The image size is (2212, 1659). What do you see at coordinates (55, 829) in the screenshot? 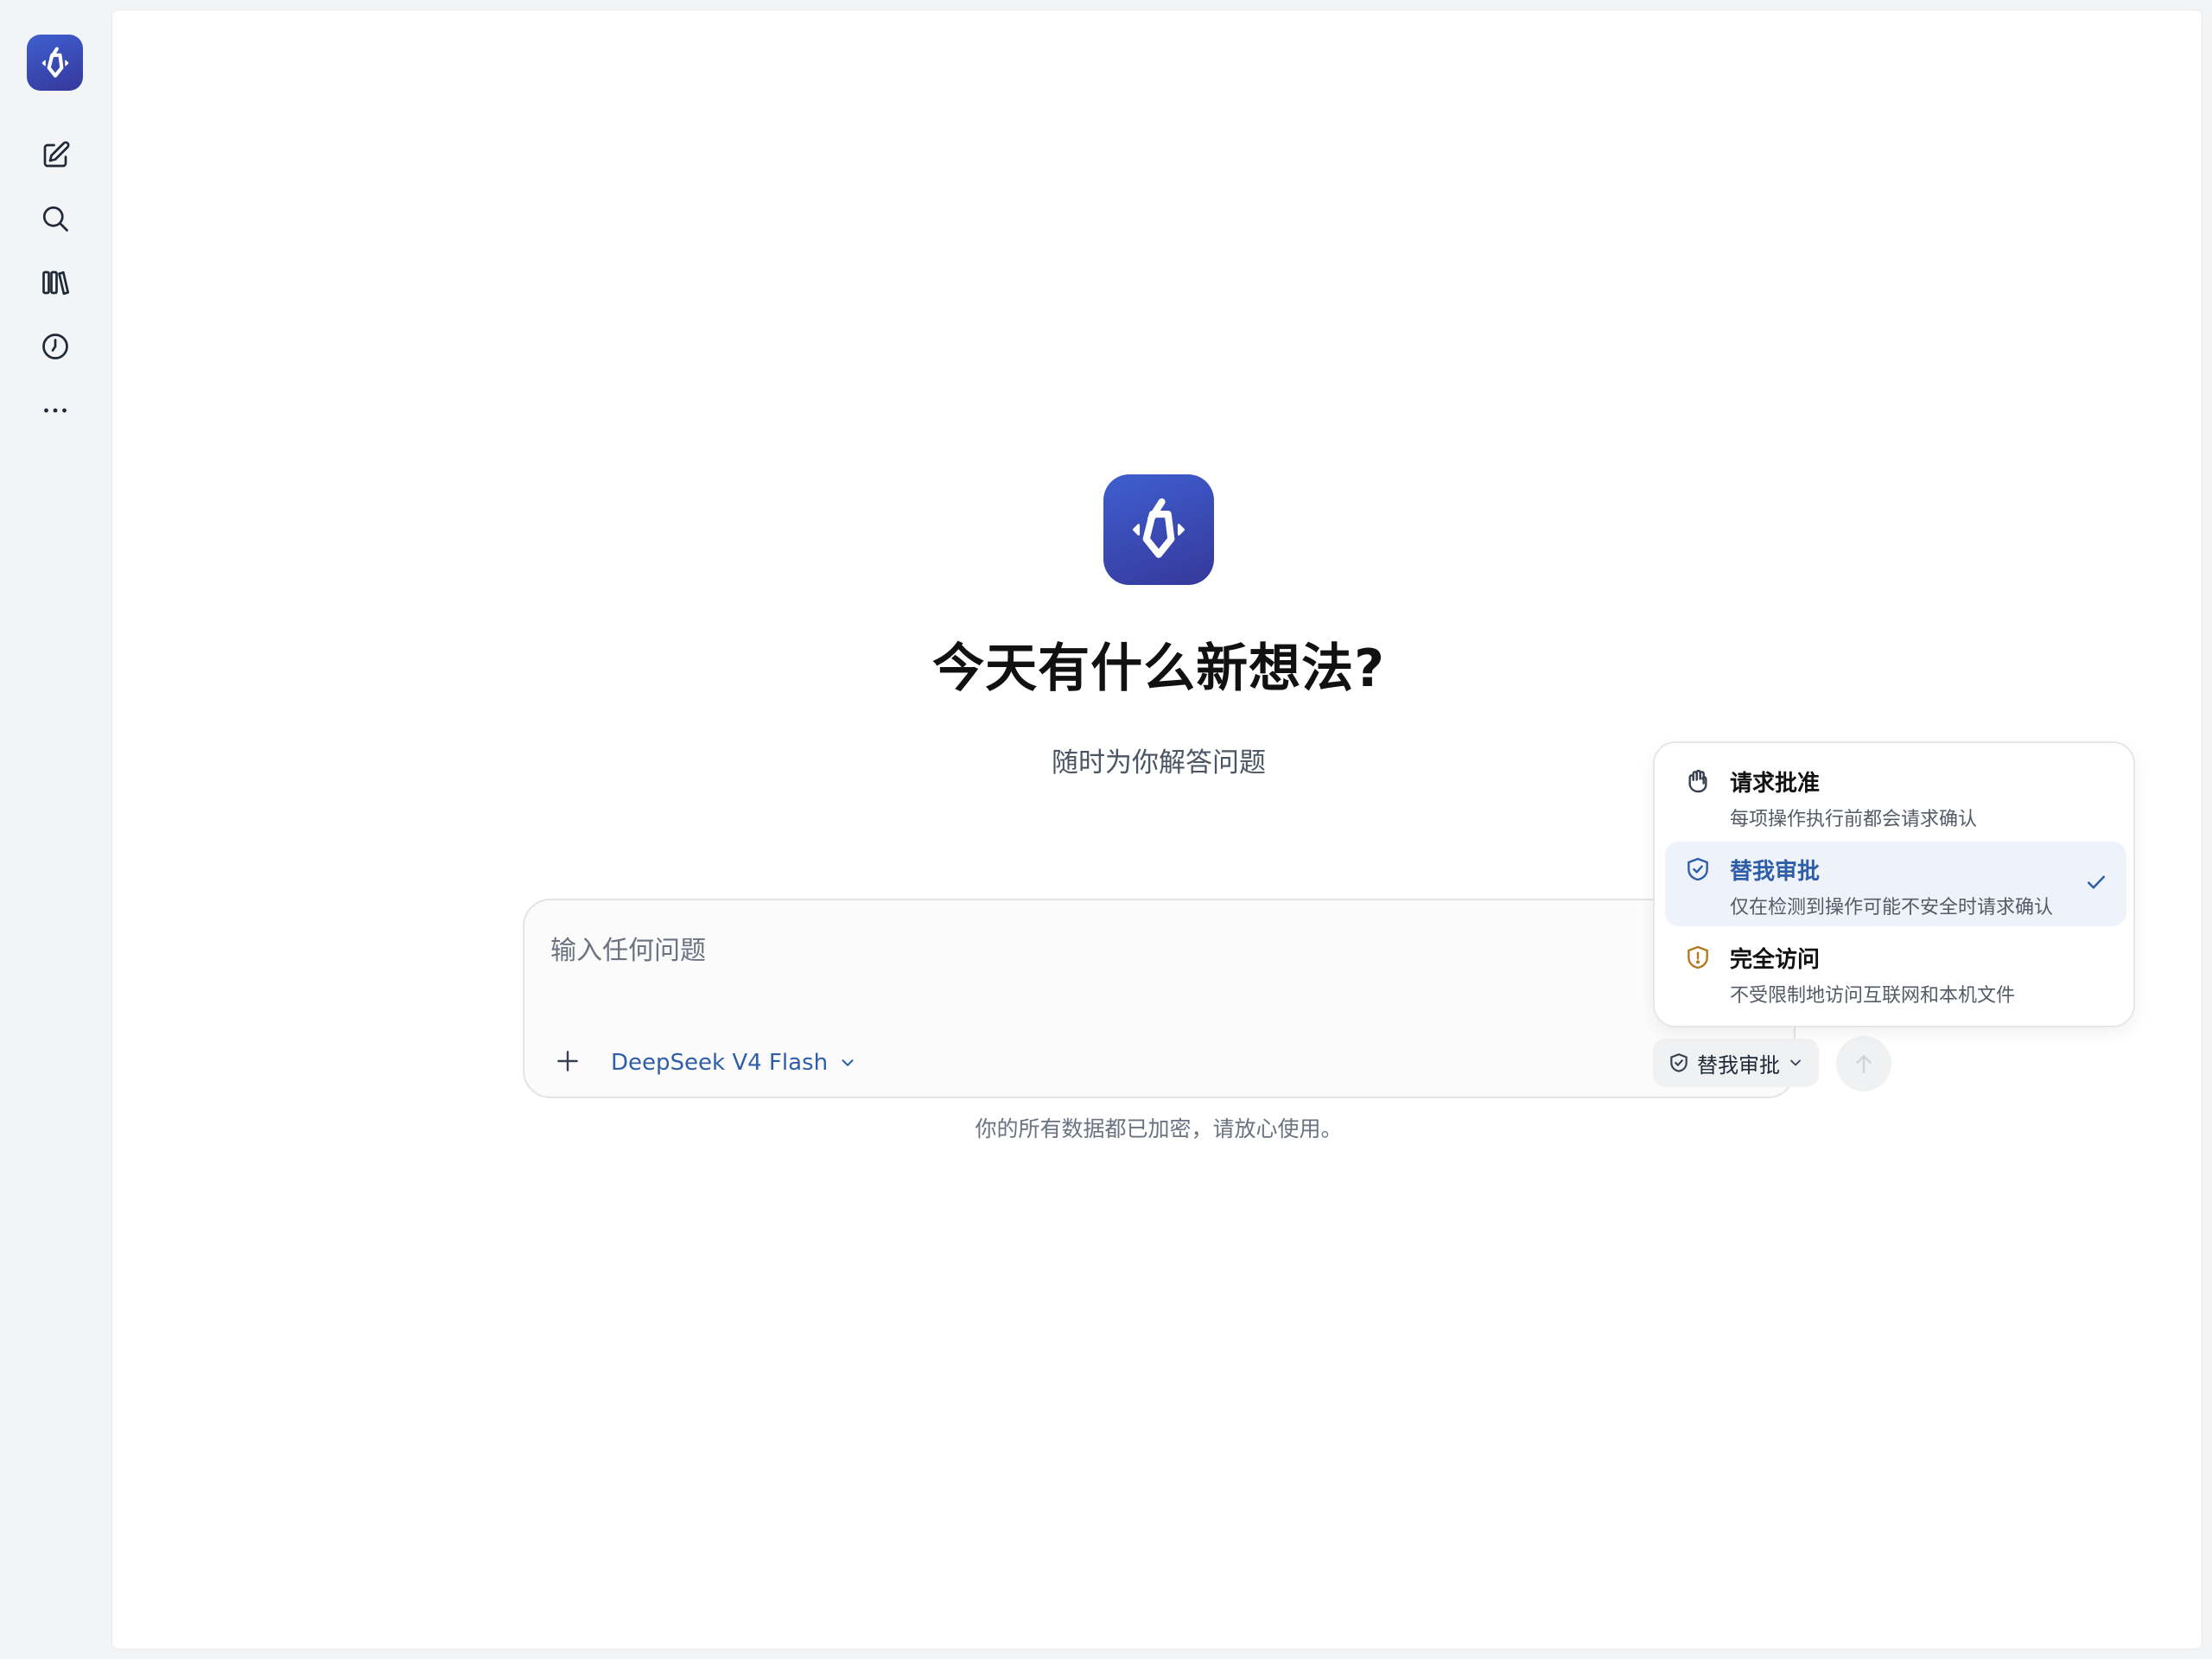
I see `sidebar` at bounding box center [55, 829].